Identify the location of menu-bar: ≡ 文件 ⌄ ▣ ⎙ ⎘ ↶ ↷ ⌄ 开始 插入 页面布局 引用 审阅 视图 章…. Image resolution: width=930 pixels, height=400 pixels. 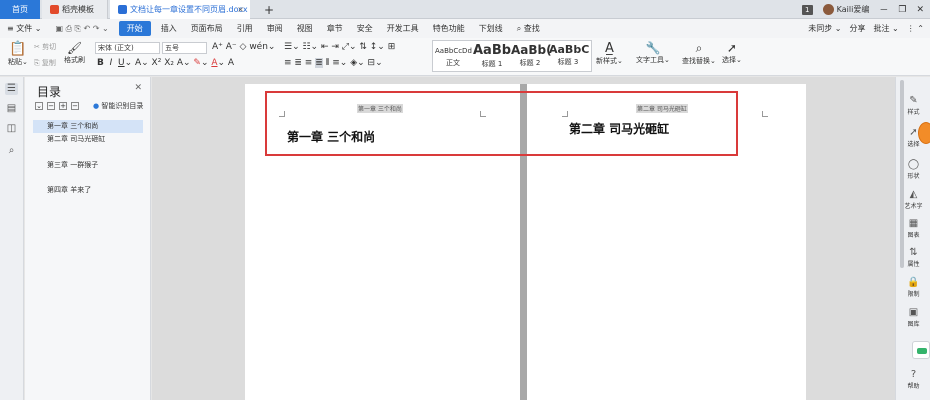
(465, 28).